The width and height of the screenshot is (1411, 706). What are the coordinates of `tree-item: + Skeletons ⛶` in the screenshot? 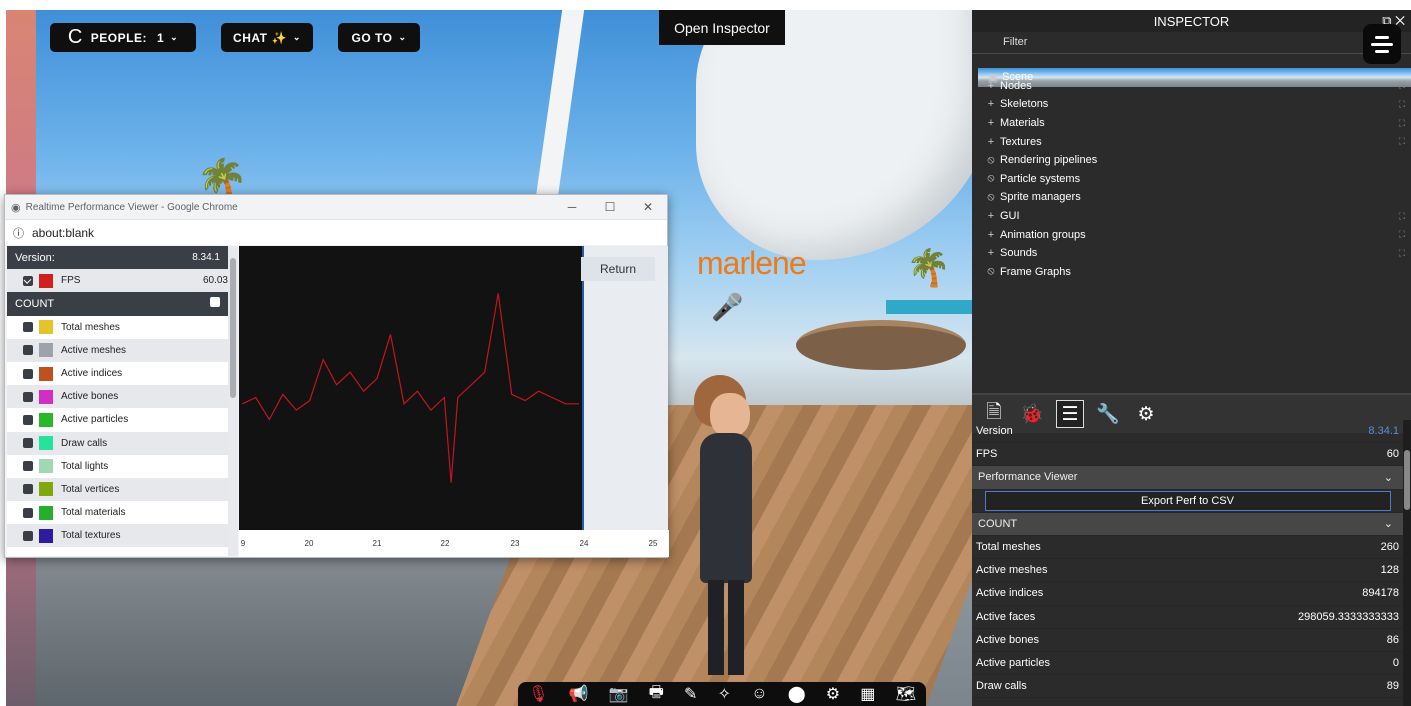 It's located at (1191, 104).